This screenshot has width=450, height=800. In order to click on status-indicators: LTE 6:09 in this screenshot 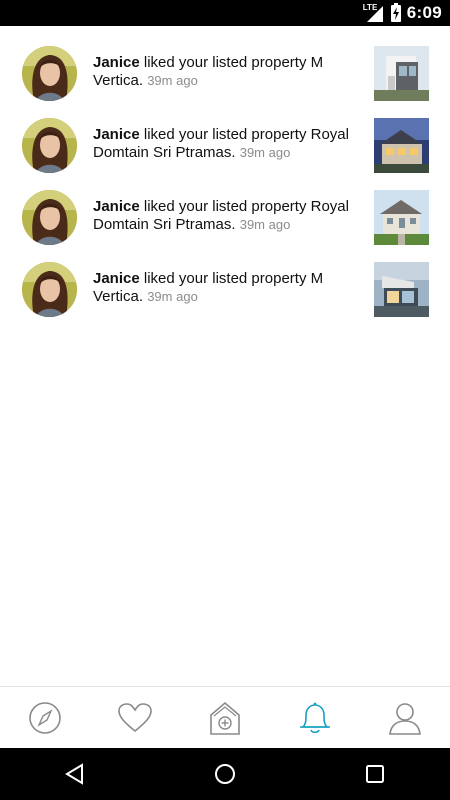, I will do `click(402, 13)`.